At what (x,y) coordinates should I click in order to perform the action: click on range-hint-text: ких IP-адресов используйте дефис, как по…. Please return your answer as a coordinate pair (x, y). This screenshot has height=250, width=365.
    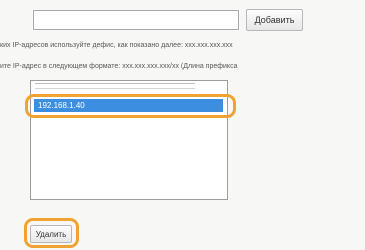
    Looking at the image, I should click on (116, 45).